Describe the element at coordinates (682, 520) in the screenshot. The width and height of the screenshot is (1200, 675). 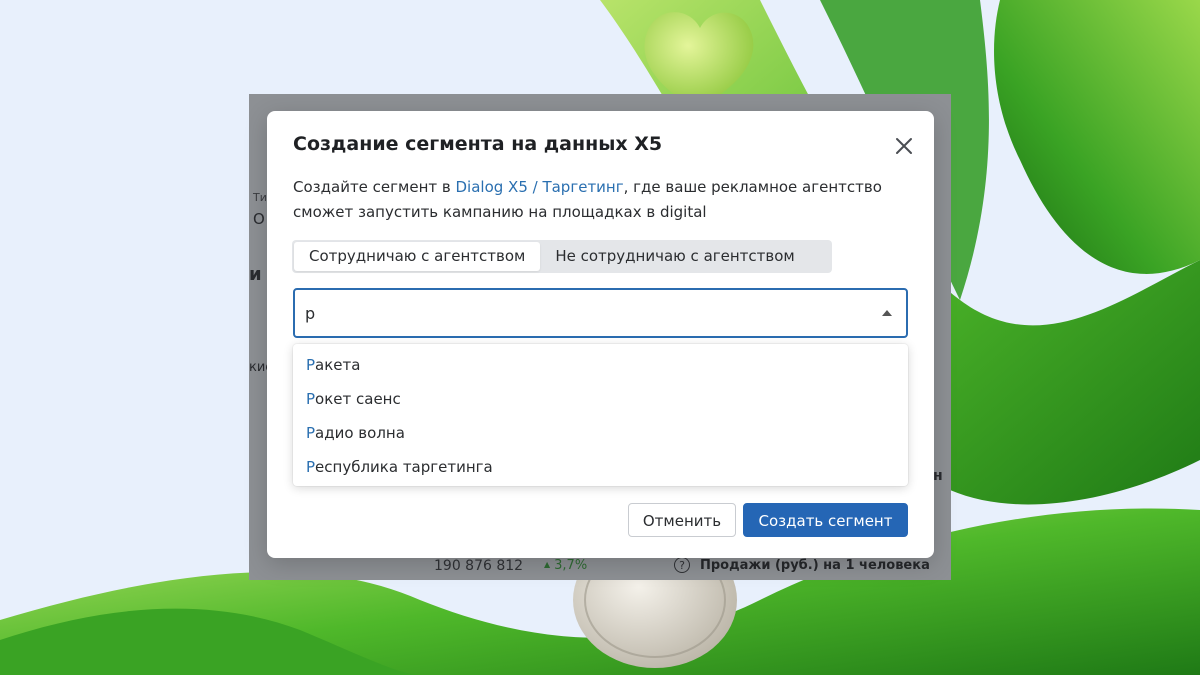
I see `cancel-button: Отменить` at that location.